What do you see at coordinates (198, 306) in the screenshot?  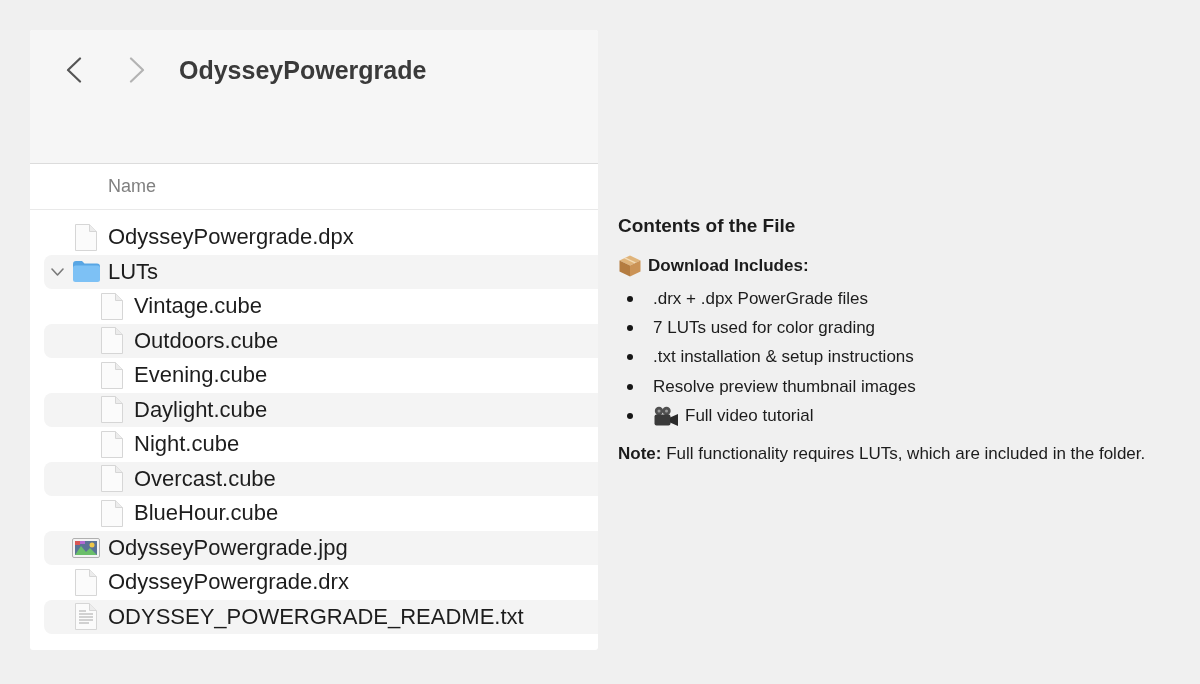 I see `file-name: Vintage.cube` at bounding box center [198, 306].